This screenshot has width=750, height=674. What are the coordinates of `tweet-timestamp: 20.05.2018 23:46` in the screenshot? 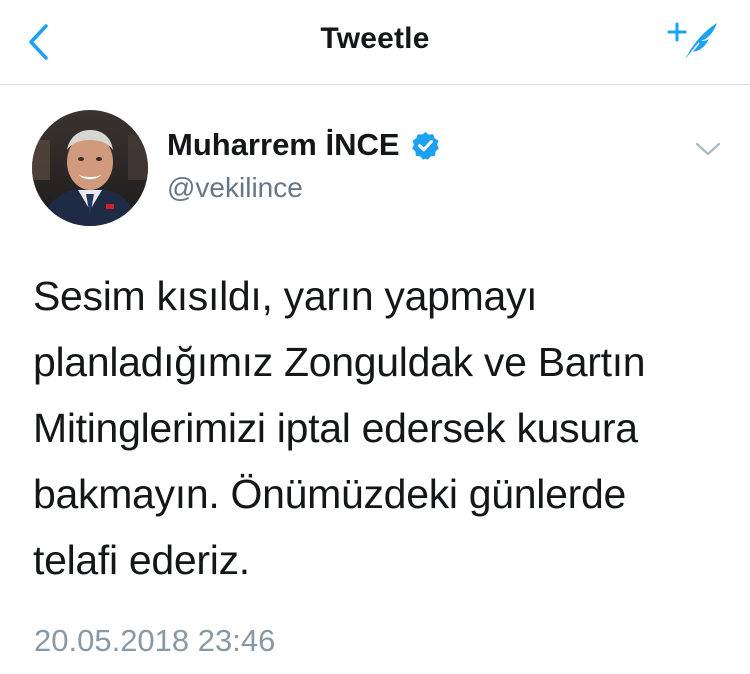 It's located at (154, 641).